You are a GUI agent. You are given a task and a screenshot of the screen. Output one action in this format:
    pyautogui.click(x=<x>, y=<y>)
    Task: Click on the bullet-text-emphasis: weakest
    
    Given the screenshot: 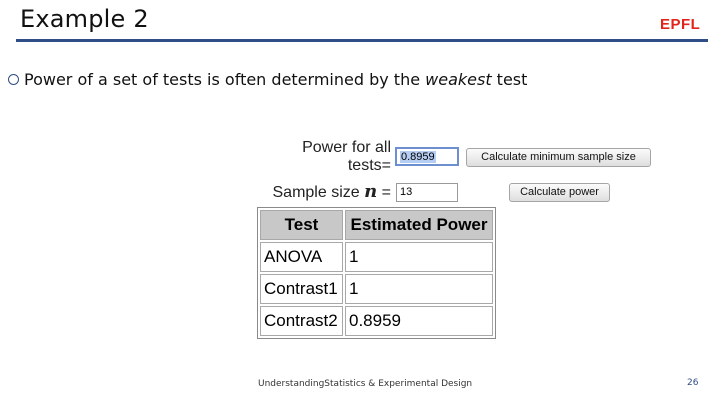 What is the action you would take?
    pyautogui.click(x=458, y=79)
    